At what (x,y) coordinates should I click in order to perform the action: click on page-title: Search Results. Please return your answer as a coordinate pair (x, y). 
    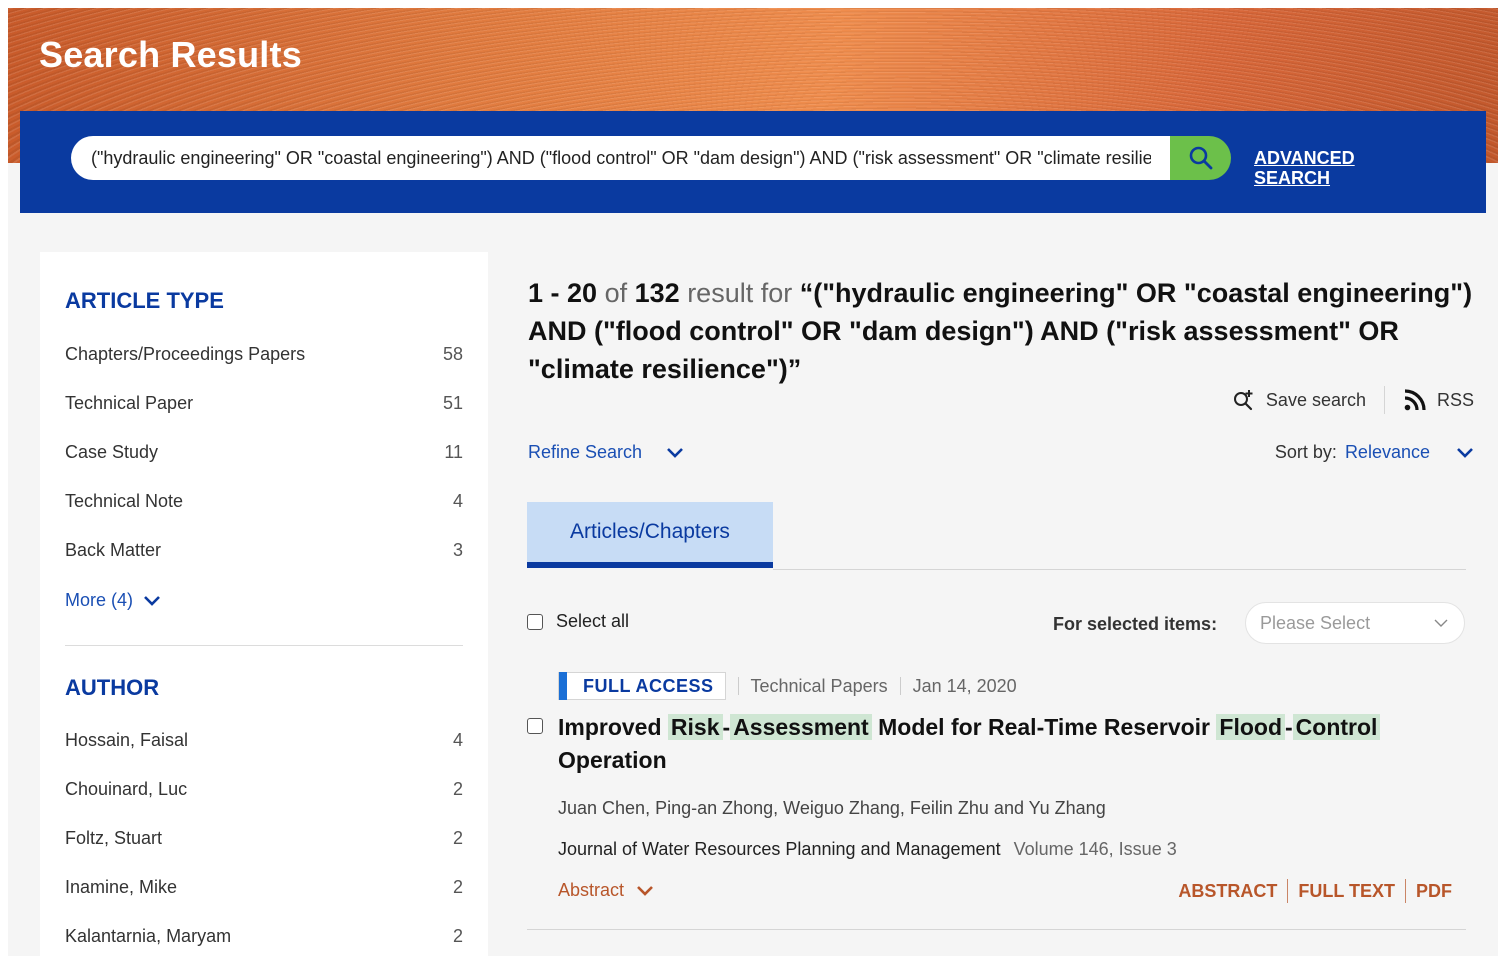
    Looking at the image, I should click on (170, 54).